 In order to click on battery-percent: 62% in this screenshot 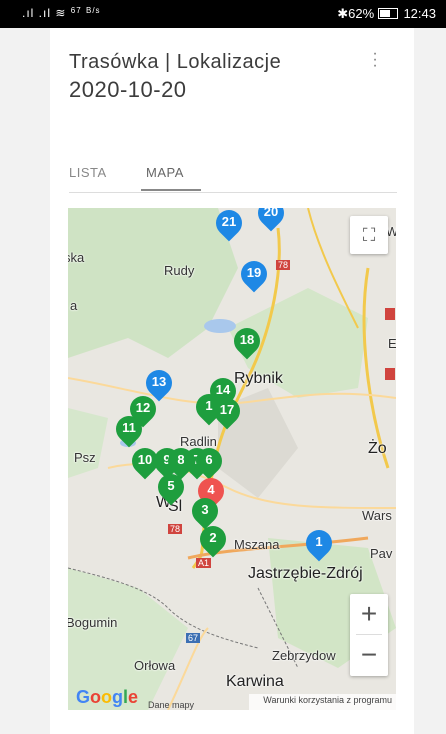, I will do `click(361, 13)`.